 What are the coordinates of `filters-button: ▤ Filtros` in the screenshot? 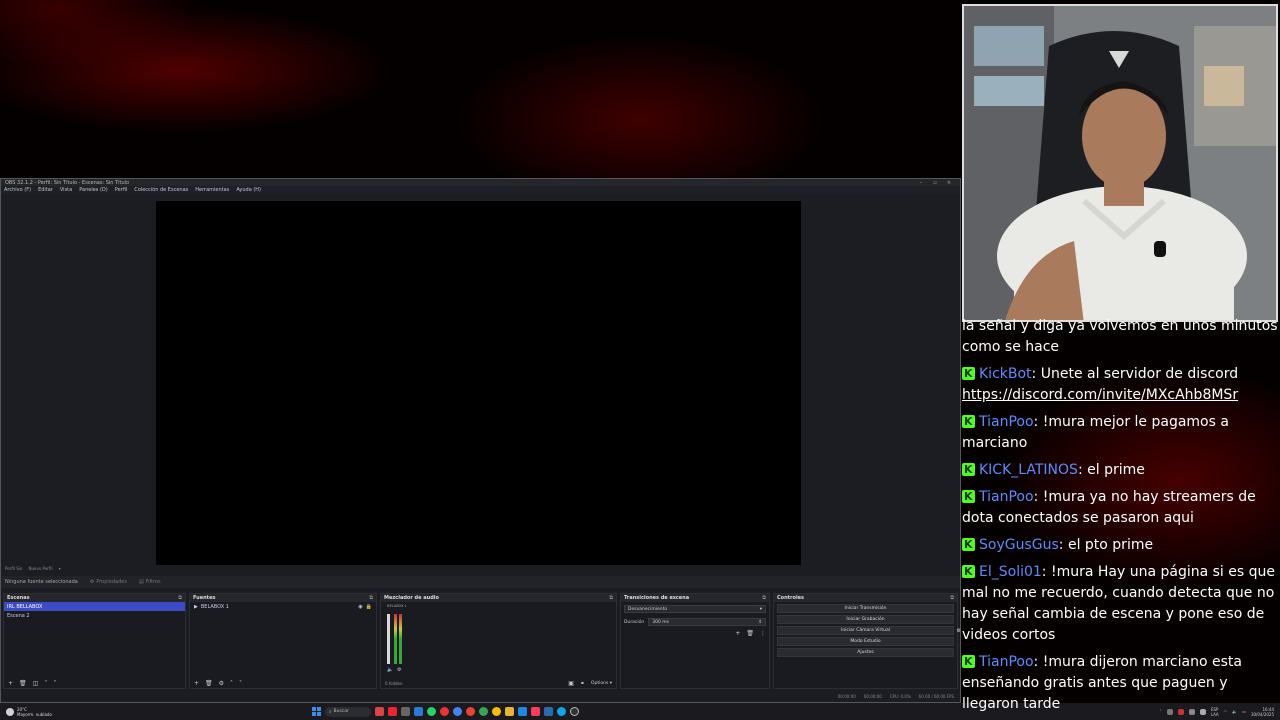 It's located at (150, 582).